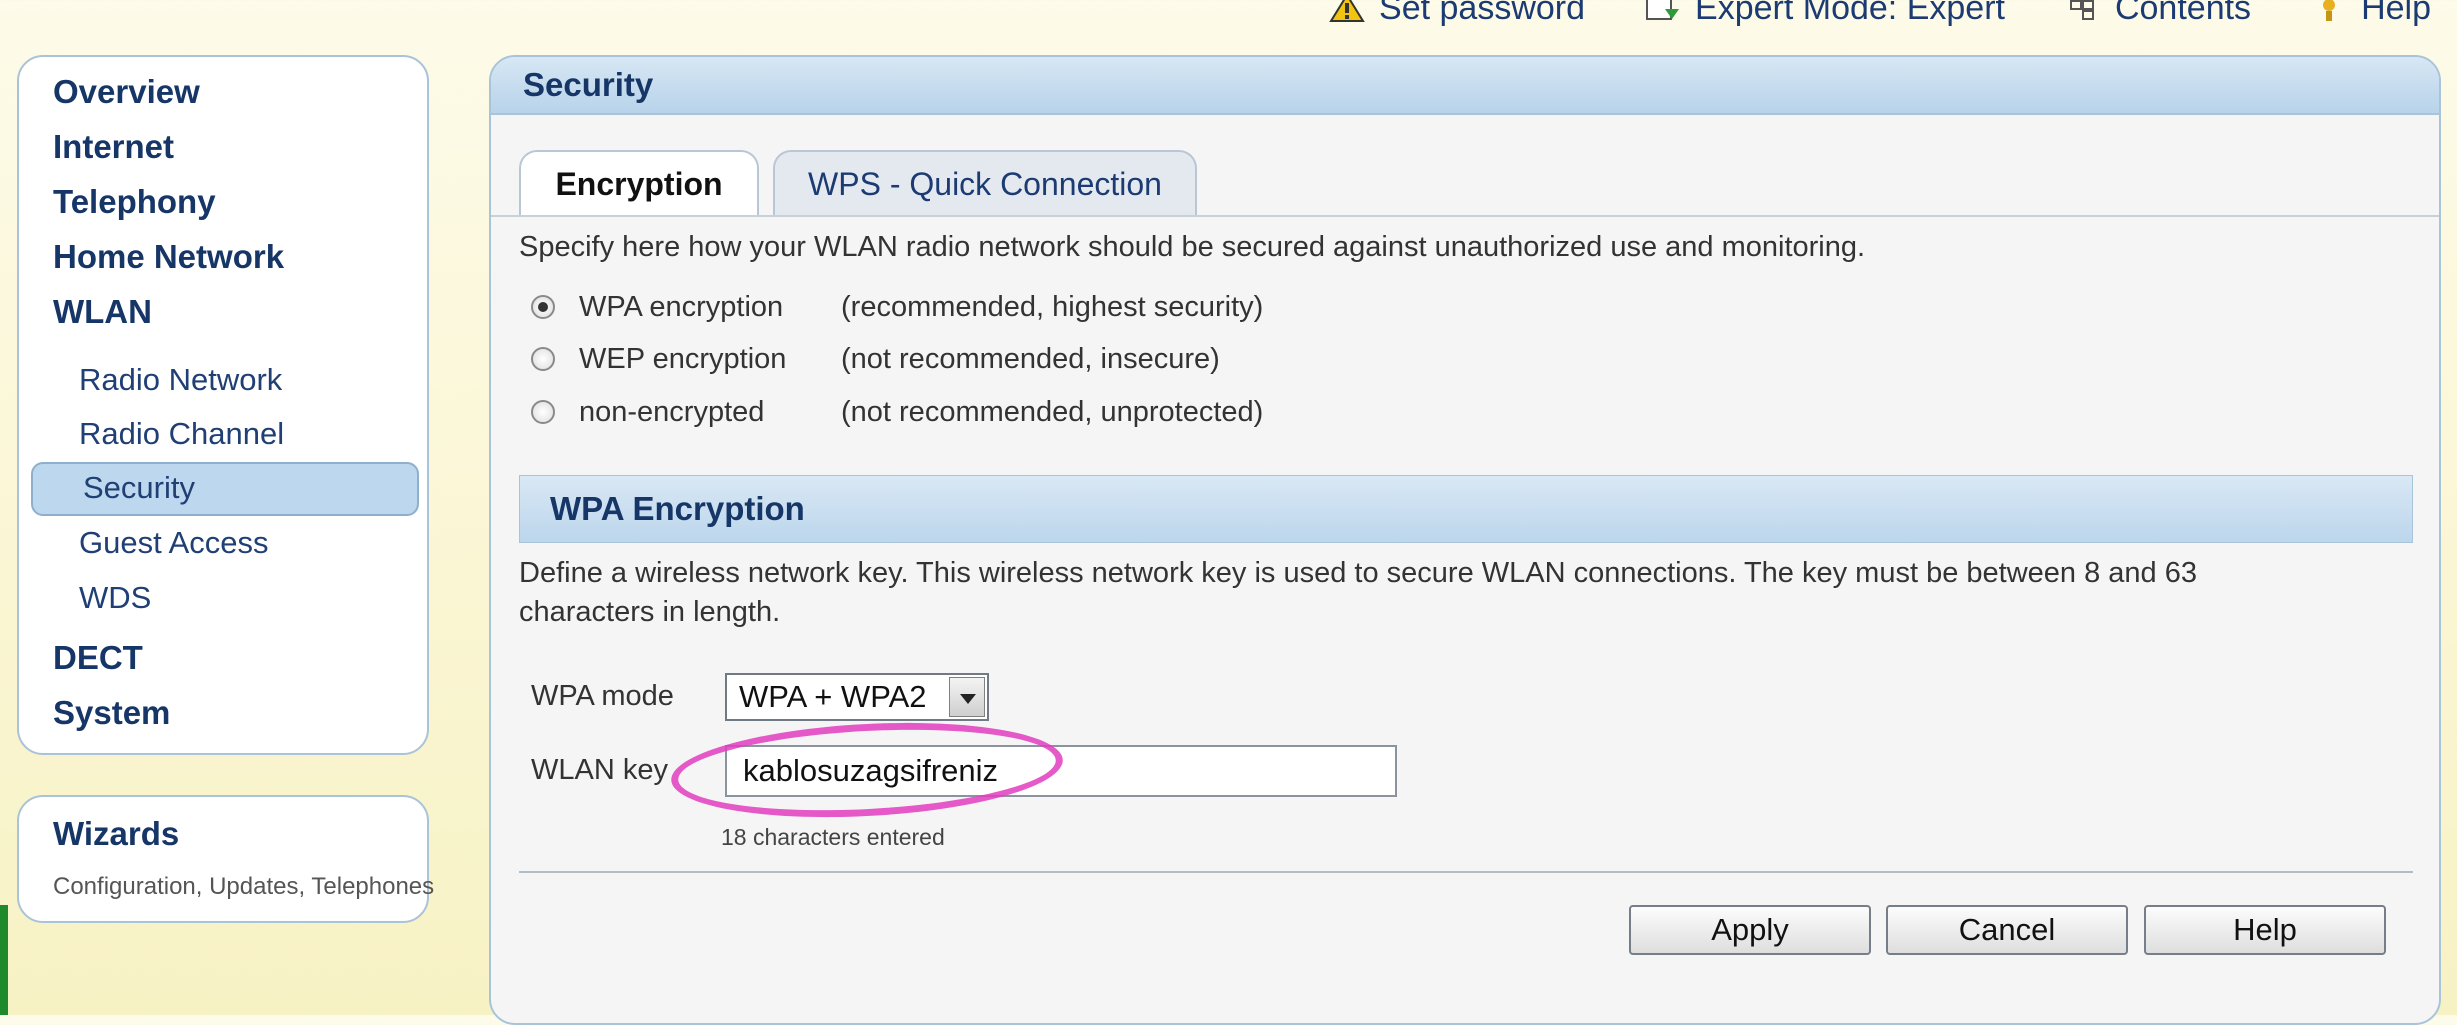 The height and width of the screenshot is (1025, 2457). Describe the element at coordinates (639, 183) in the screenshot. I see `tab-encryption: Encryption` at that location.